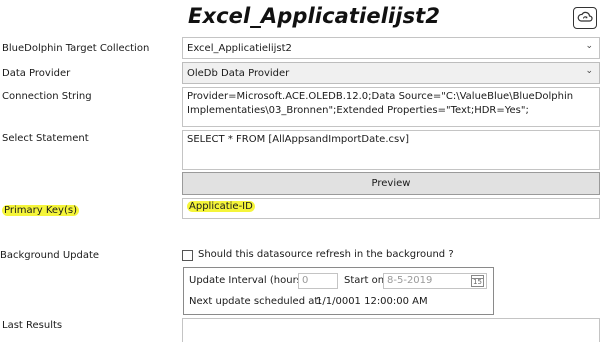 The height and width of the screenshot is (342, 605). I want to click on cloud-sync-icon, so click(585, 18).